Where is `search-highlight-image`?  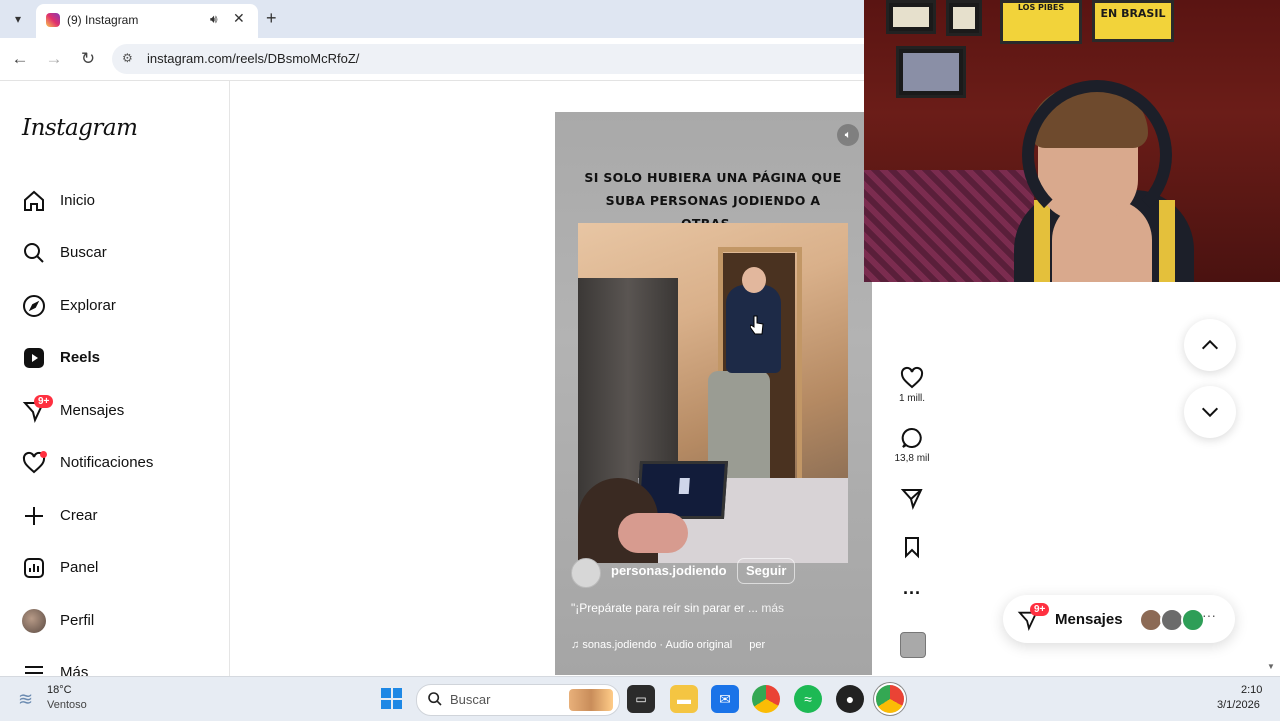 search-highlight-image is located at coordinates (591, 700).